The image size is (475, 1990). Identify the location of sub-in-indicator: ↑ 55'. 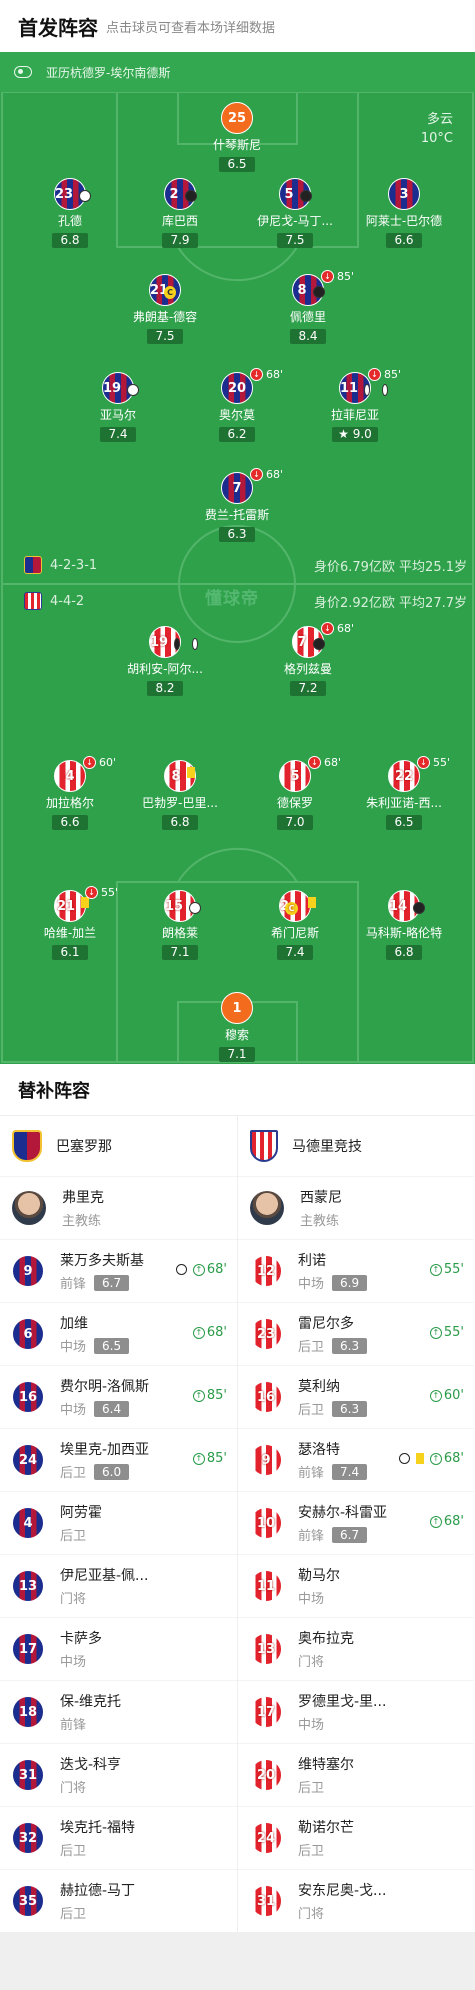
(446, 1332).